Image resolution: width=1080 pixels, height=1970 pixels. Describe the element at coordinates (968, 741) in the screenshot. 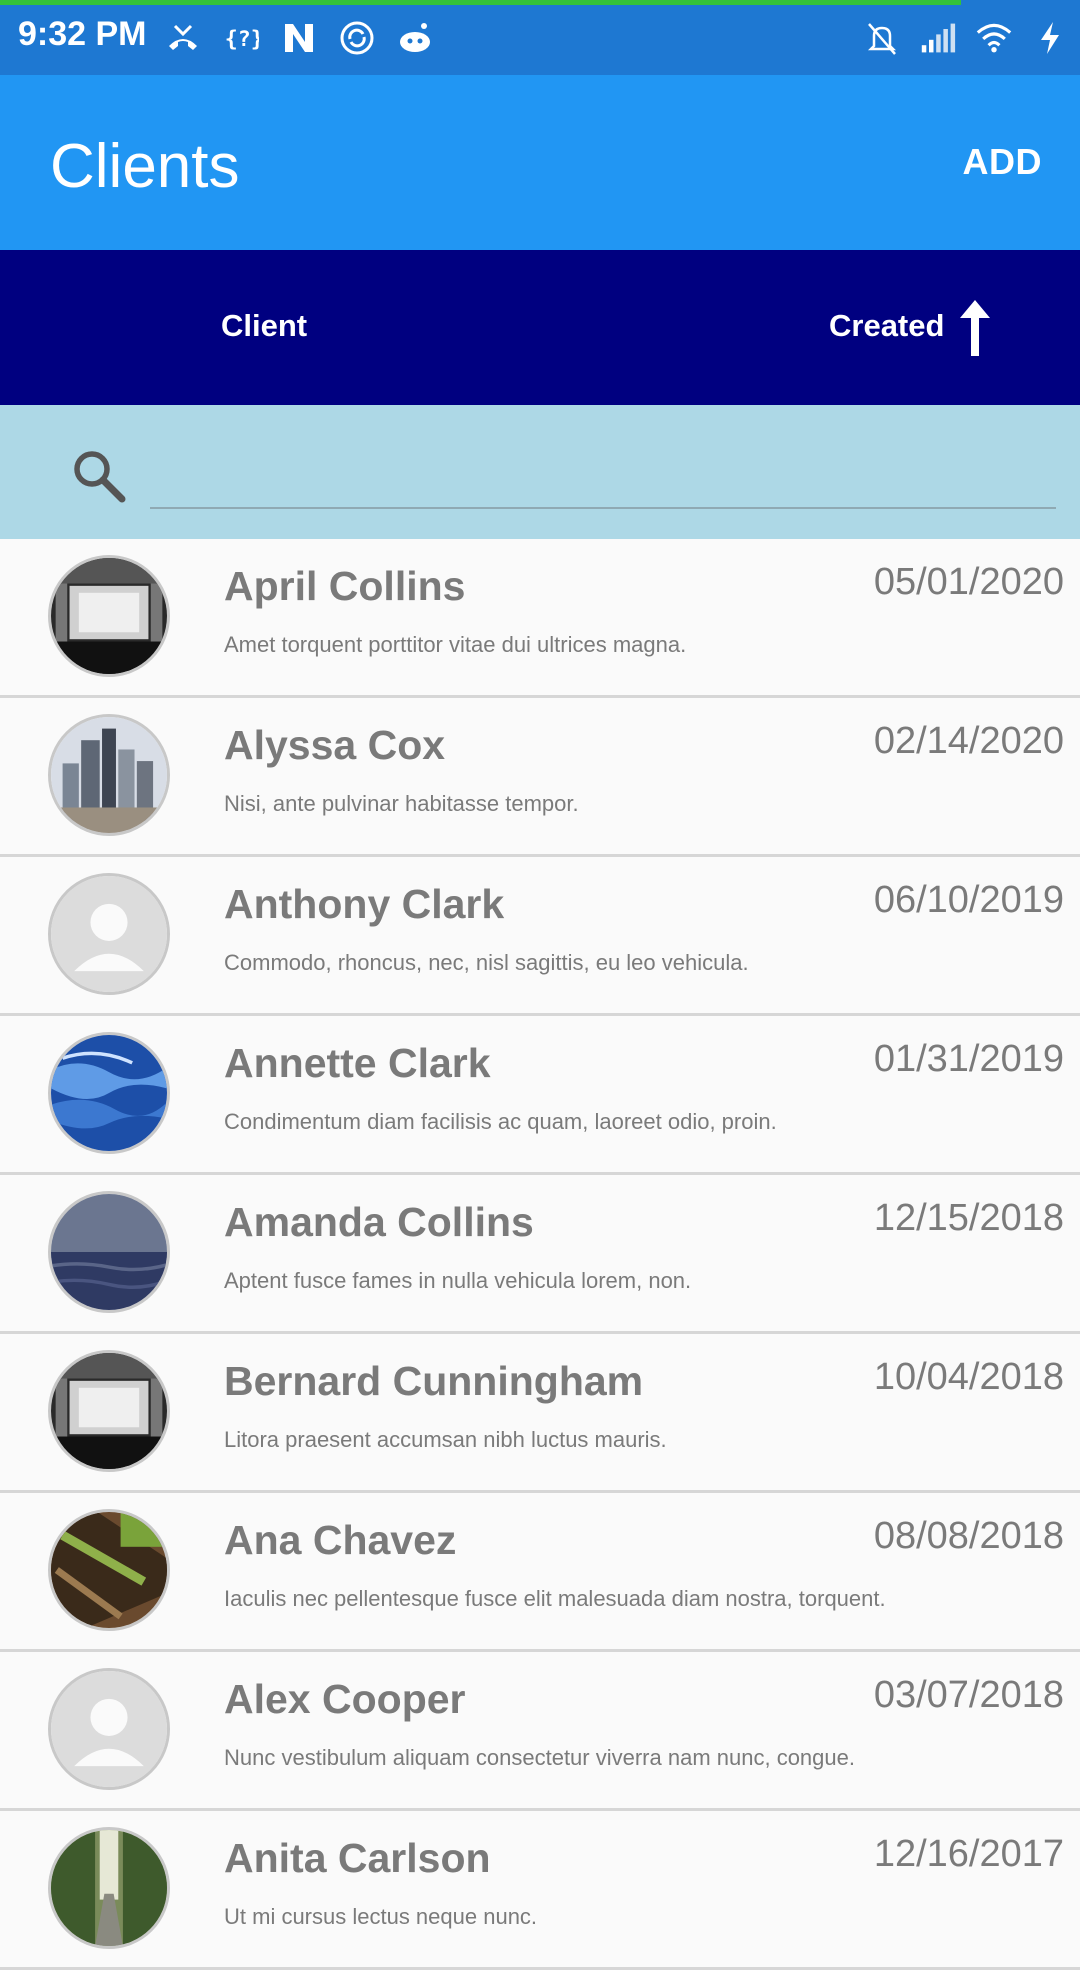

I see `client-created-date: 02/14/2020` at that location.